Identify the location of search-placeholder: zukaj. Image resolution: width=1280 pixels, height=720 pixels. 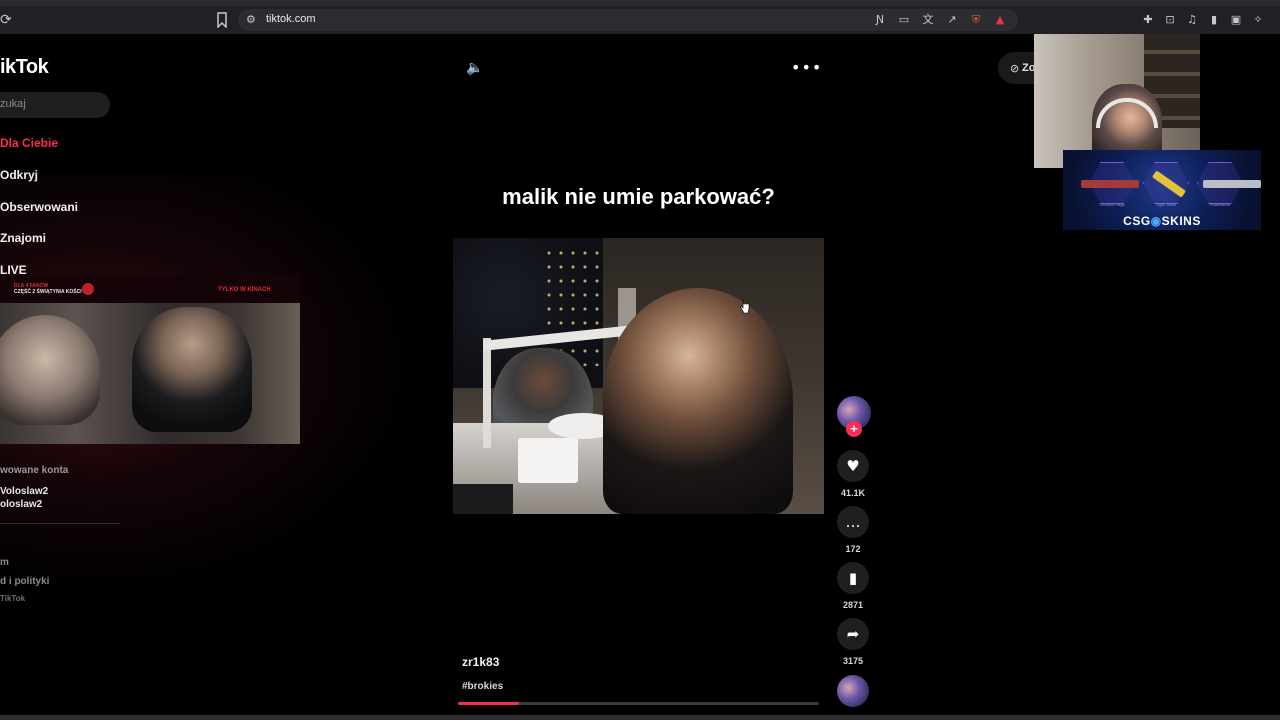
(13, 104).